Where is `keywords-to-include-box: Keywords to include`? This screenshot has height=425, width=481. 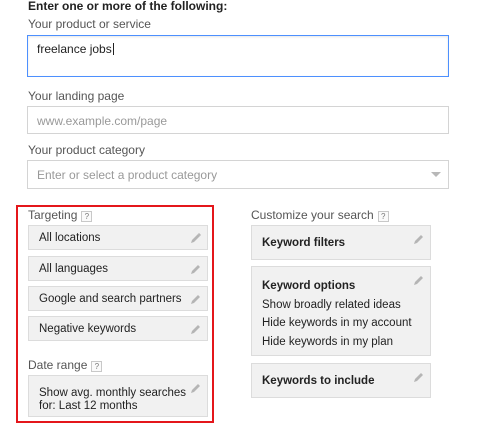 keywords-to-include-box: Keywords to include is located at coordinates (341, 380).